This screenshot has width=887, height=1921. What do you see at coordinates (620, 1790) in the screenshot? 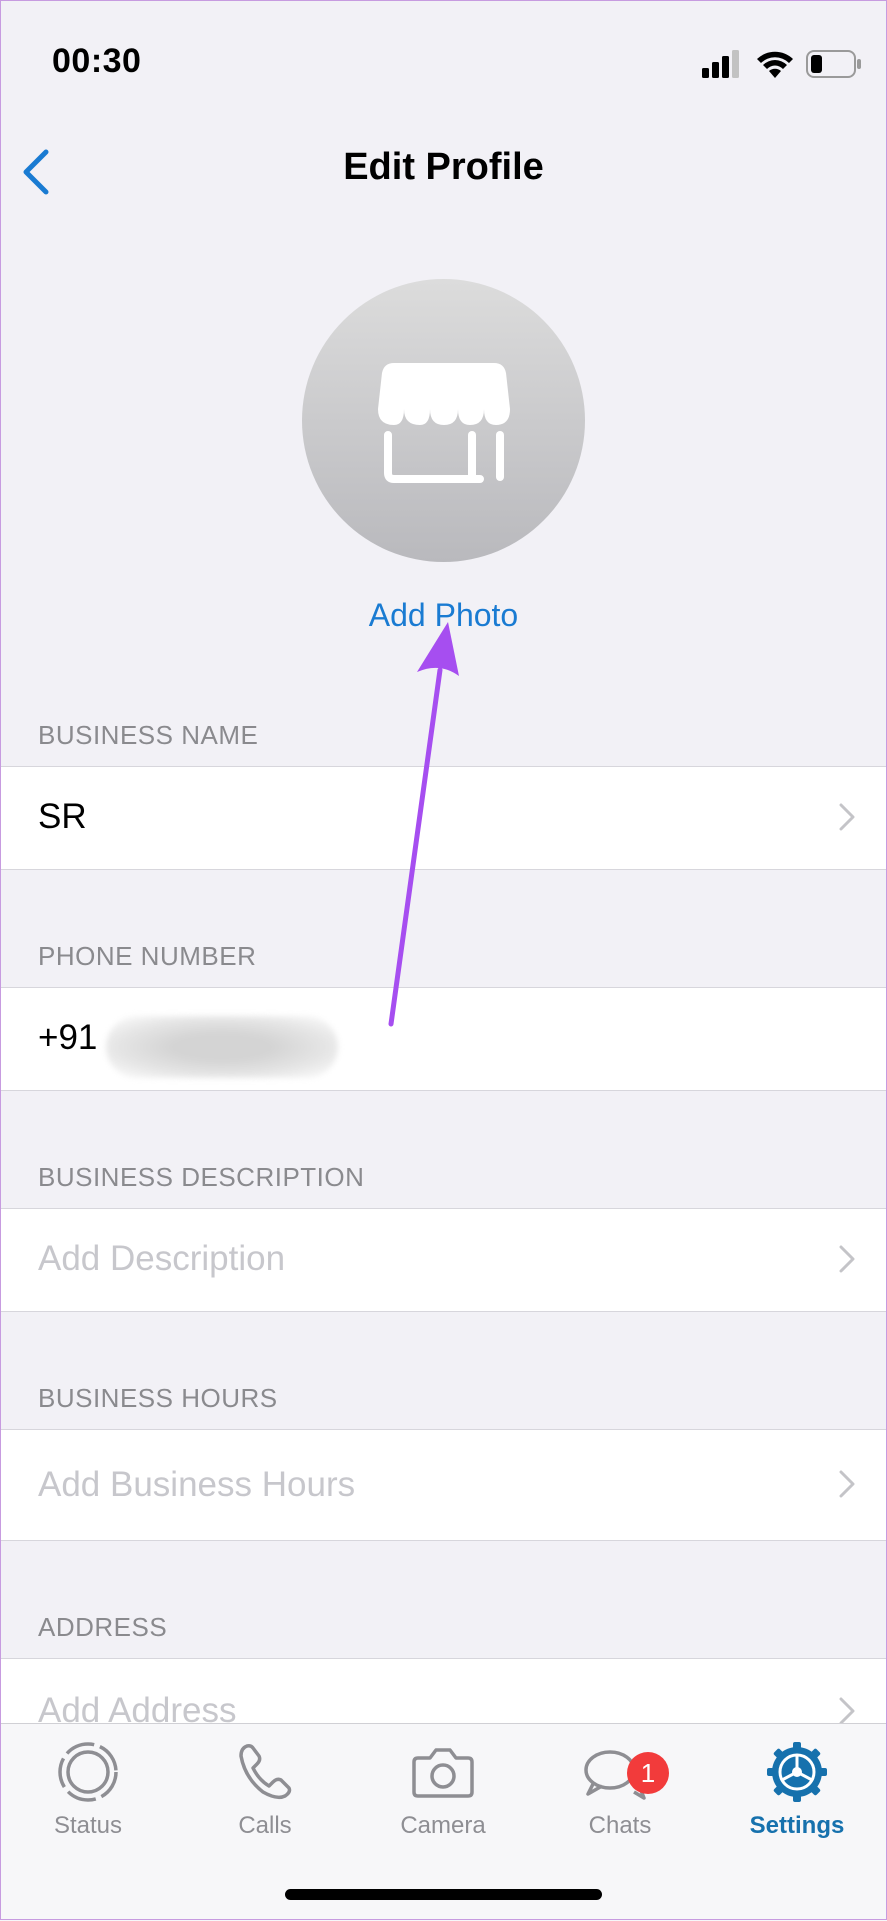
I see `tab-chats: 1 Chats` at bounding box center [620, 1790].